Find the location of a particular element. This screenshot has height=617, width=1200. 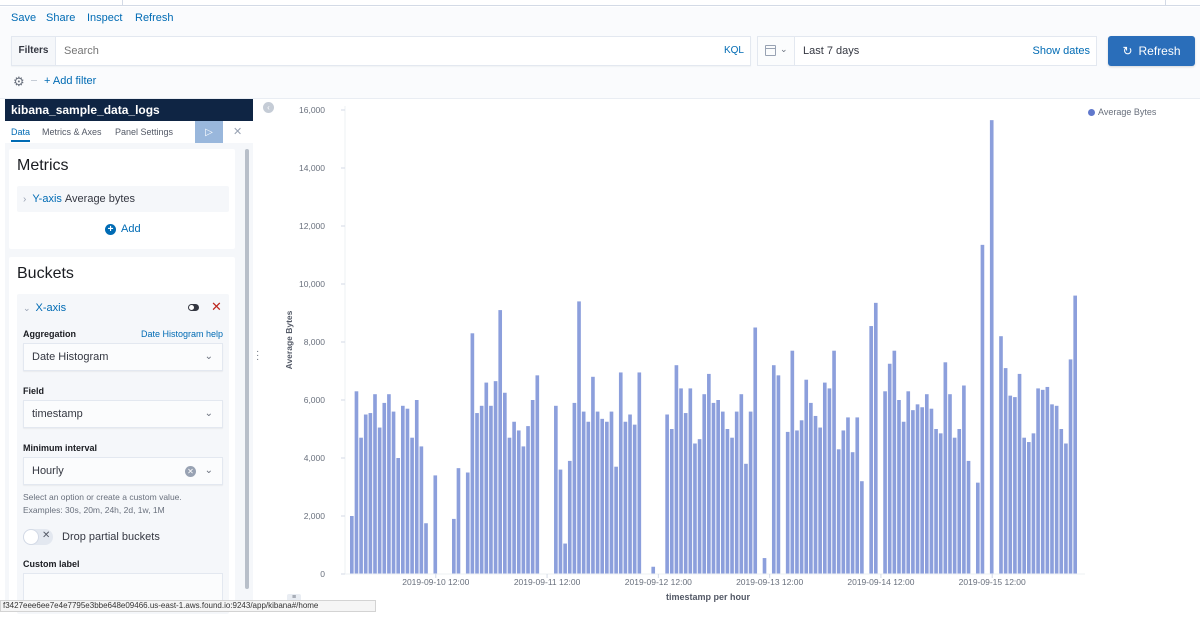

play-icon: ▷ is located at coordinates (209, 132).